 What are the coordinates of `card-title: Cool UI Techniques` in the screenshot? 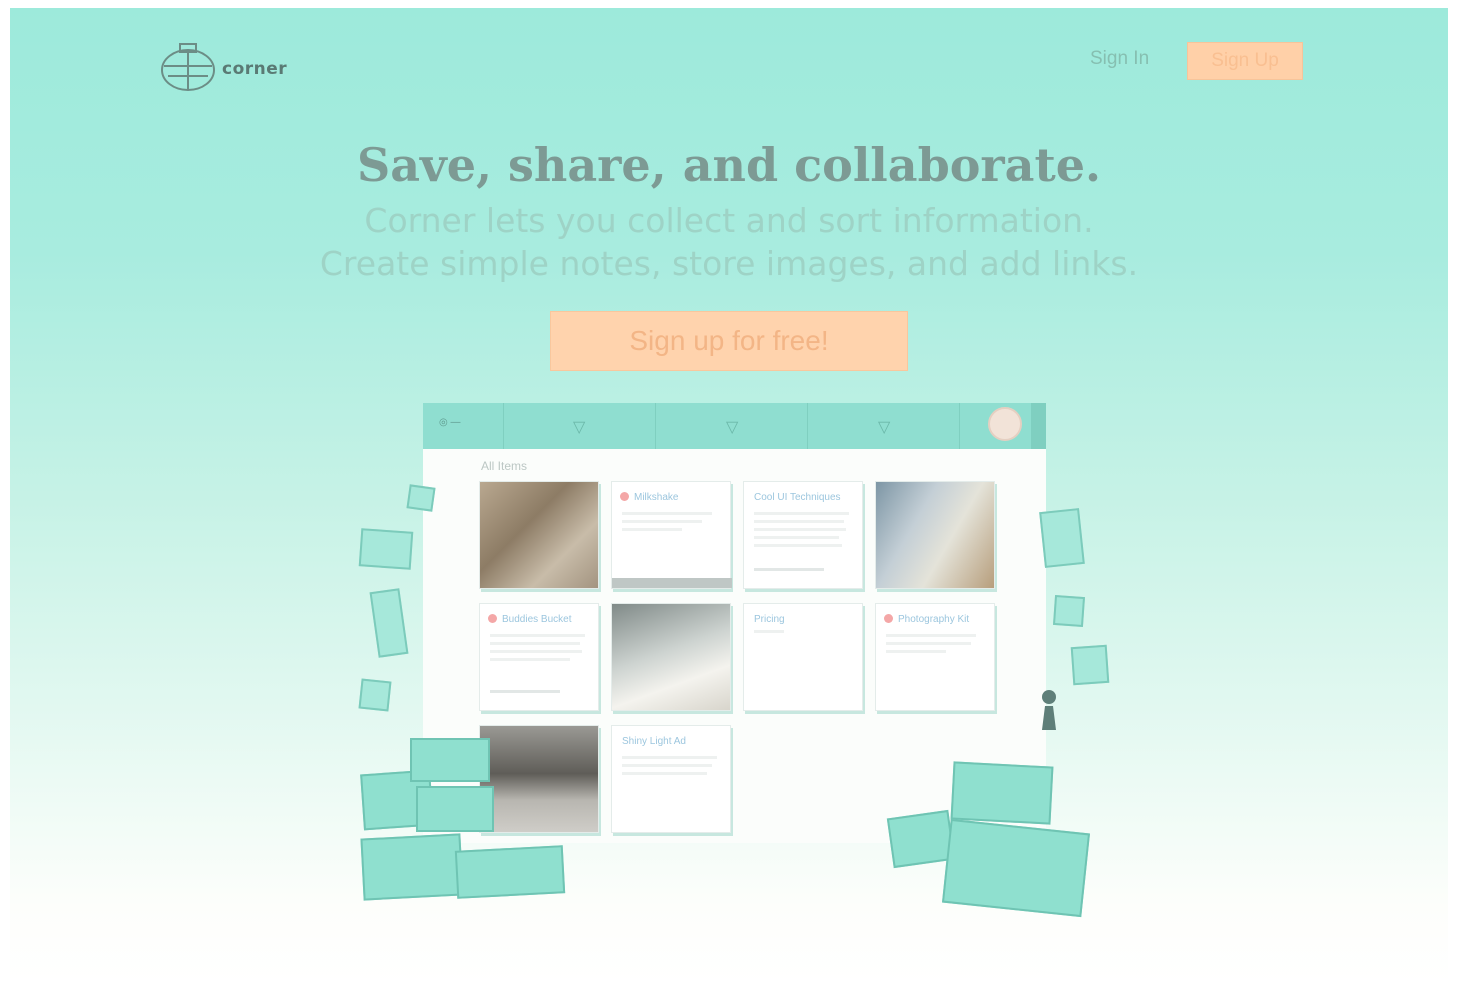 It's located at (797, 497).